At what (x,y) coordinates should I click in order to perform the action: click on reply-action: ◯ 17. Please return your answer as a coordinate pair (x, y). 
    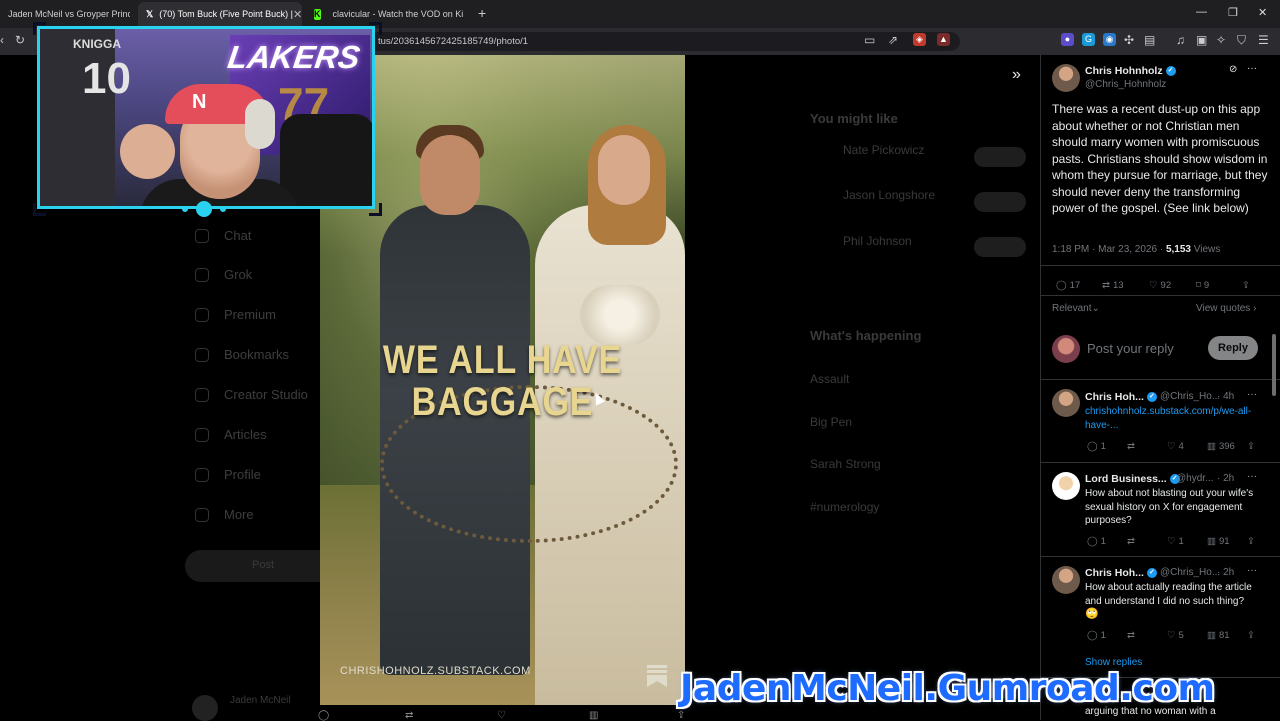
    Looking at the image, I should click on (1068, 285).